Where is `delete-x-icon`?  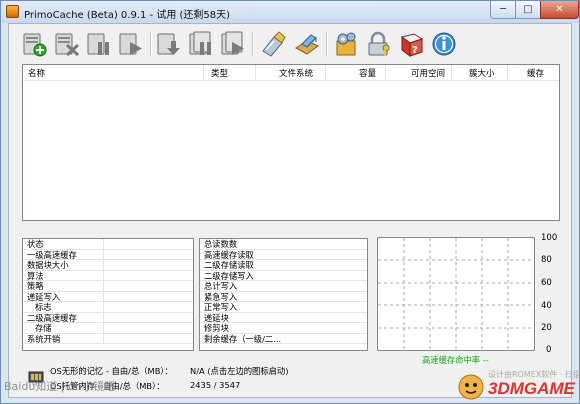
delete-x-icon is located at coordinates (67, 45).